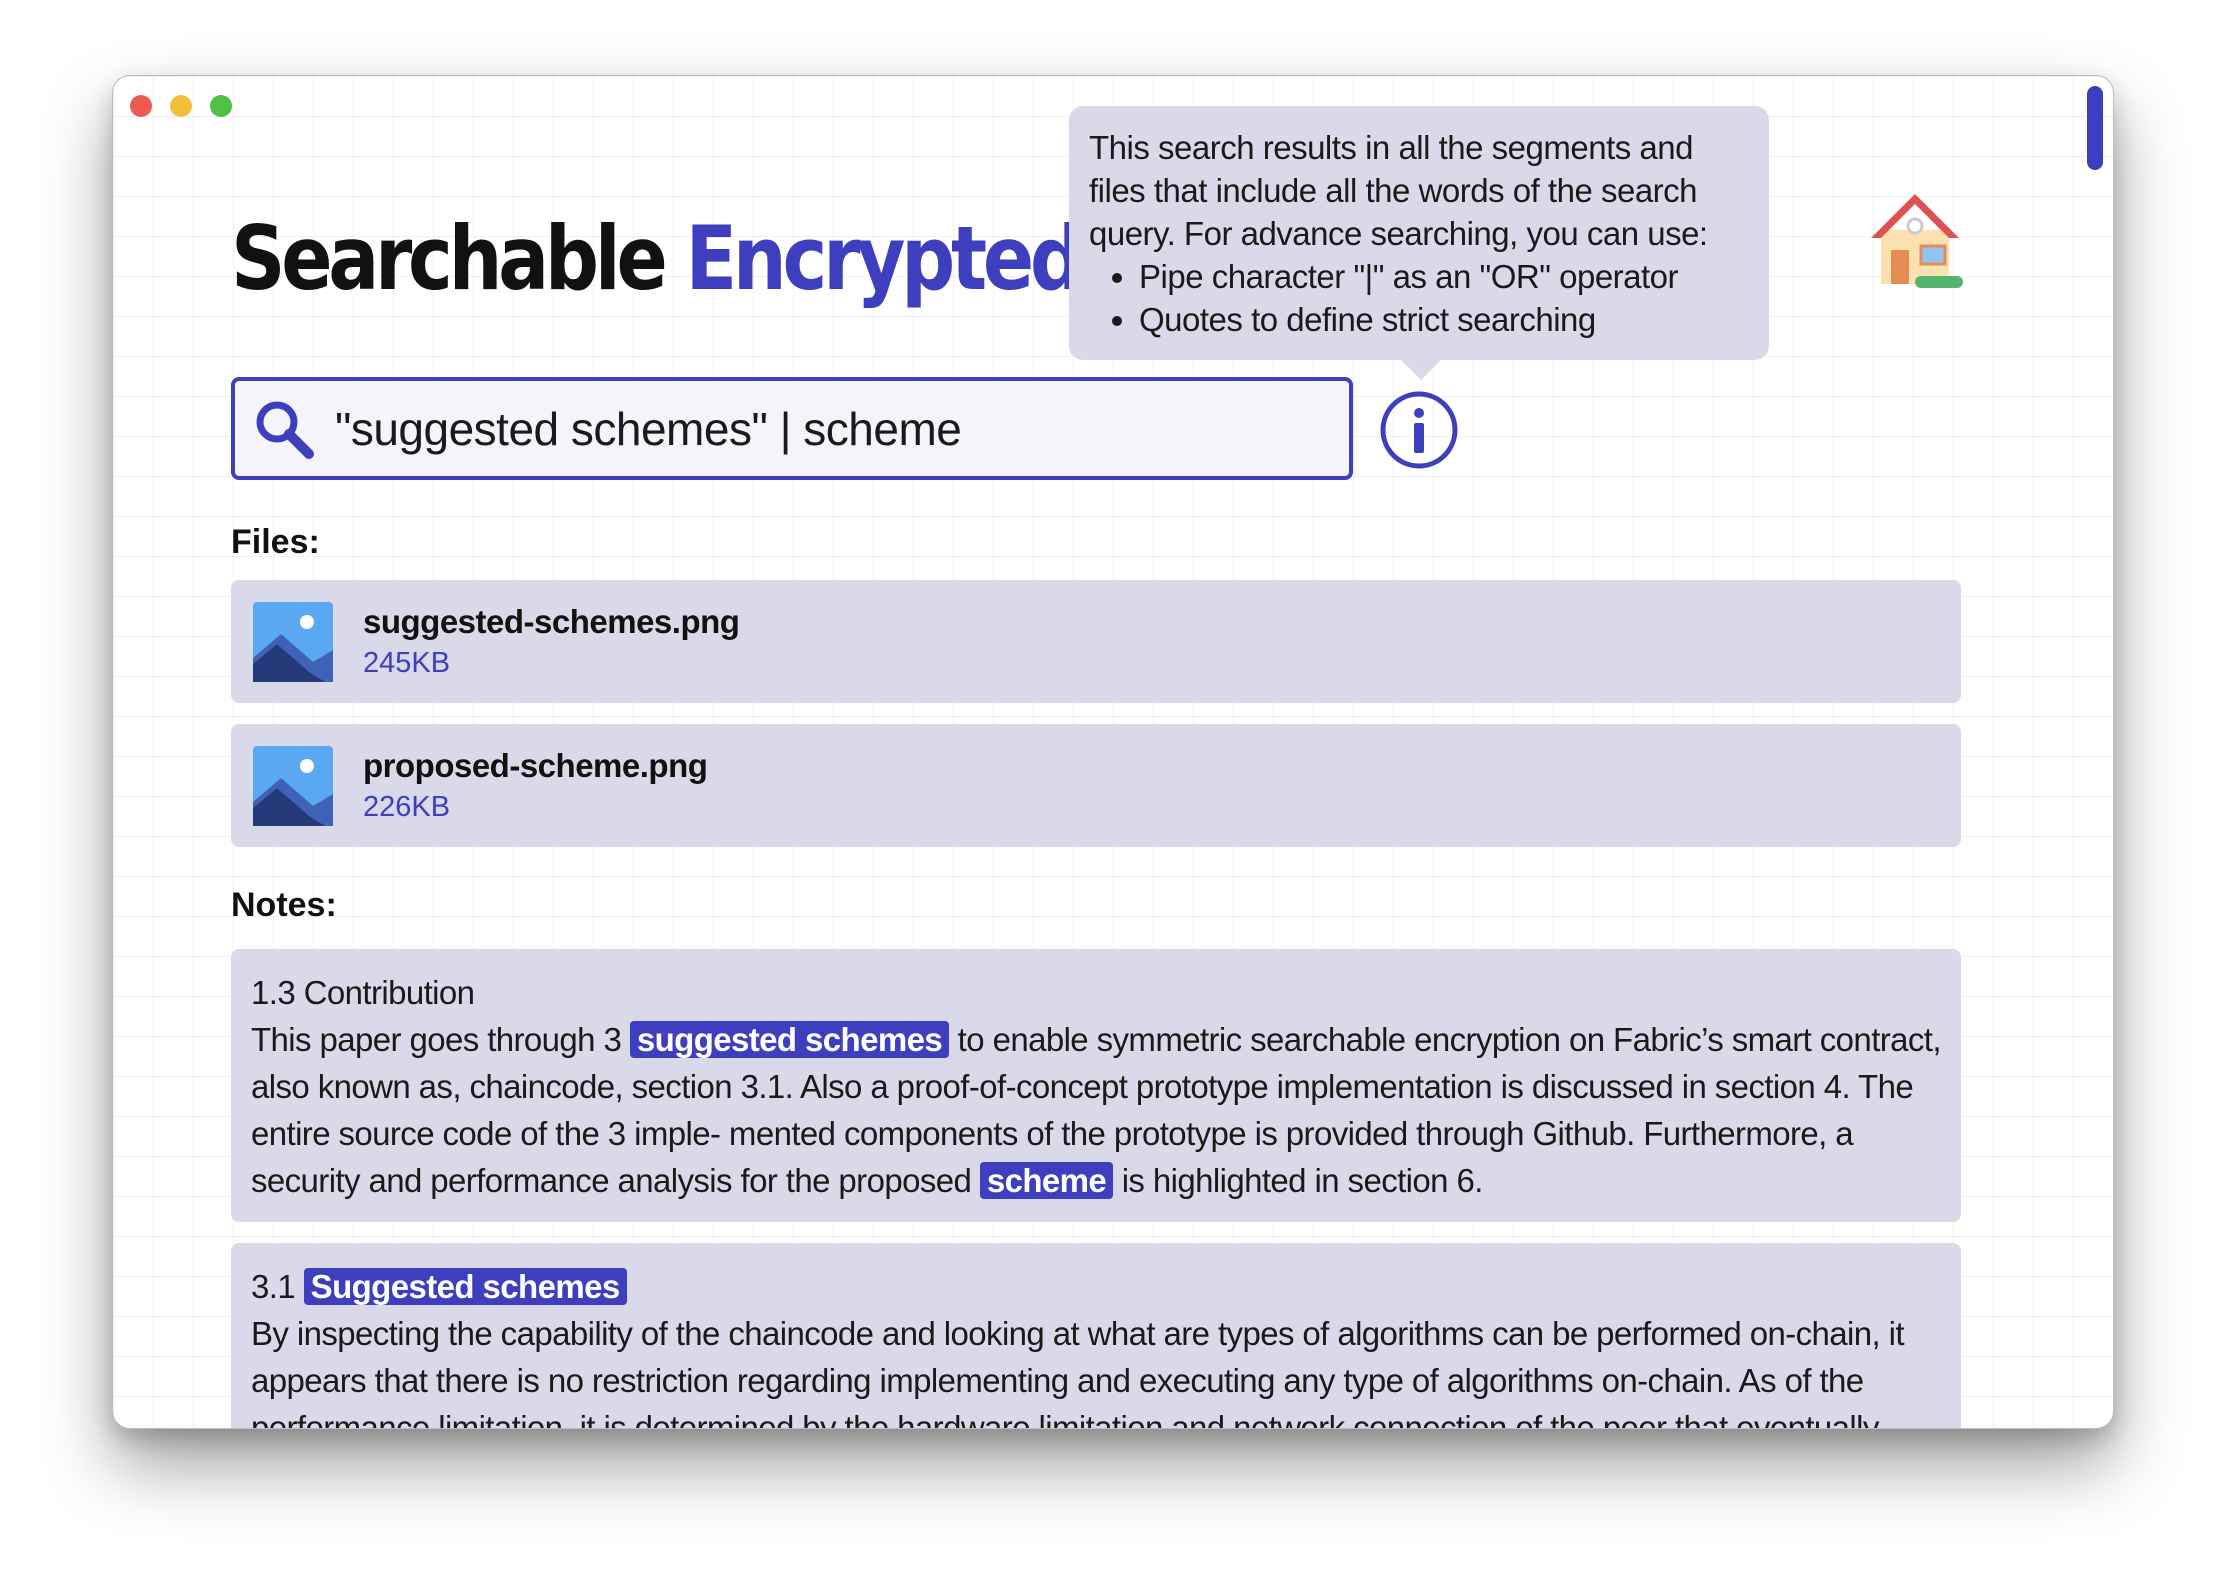 The height and width of the screenshot is (1574, 2224). What do you see at coordinates (440, 1039) in the screenshot?
I see `note-text: This paper goes through 3` at bounding box center [440, 1039].